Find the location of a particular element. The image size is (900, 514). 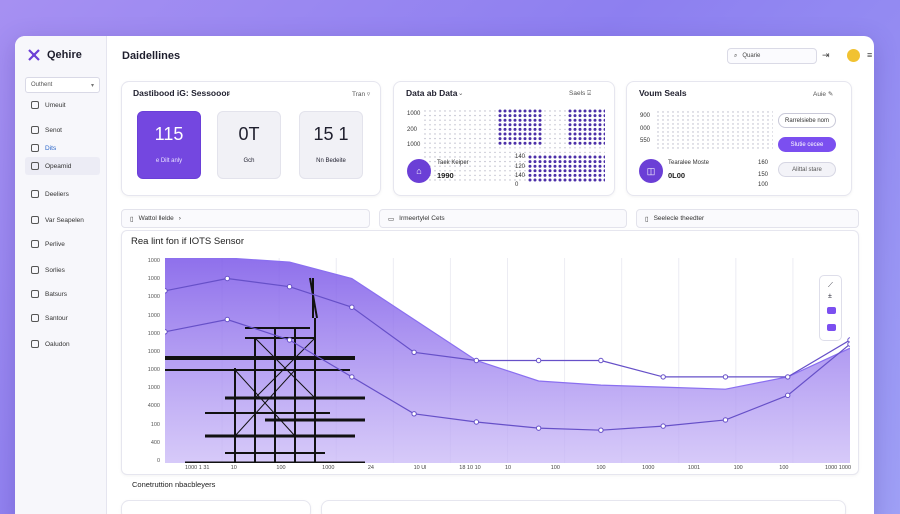

brand: Qehire is located at coordinates (54, 55).